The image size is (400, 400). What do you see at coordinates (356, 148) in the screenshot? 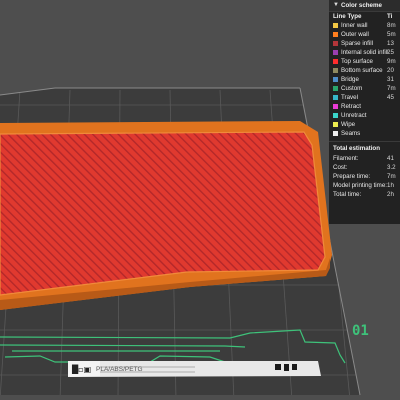
I see `total-estimation-title: Total estimation` at bounding box center [356, 148].